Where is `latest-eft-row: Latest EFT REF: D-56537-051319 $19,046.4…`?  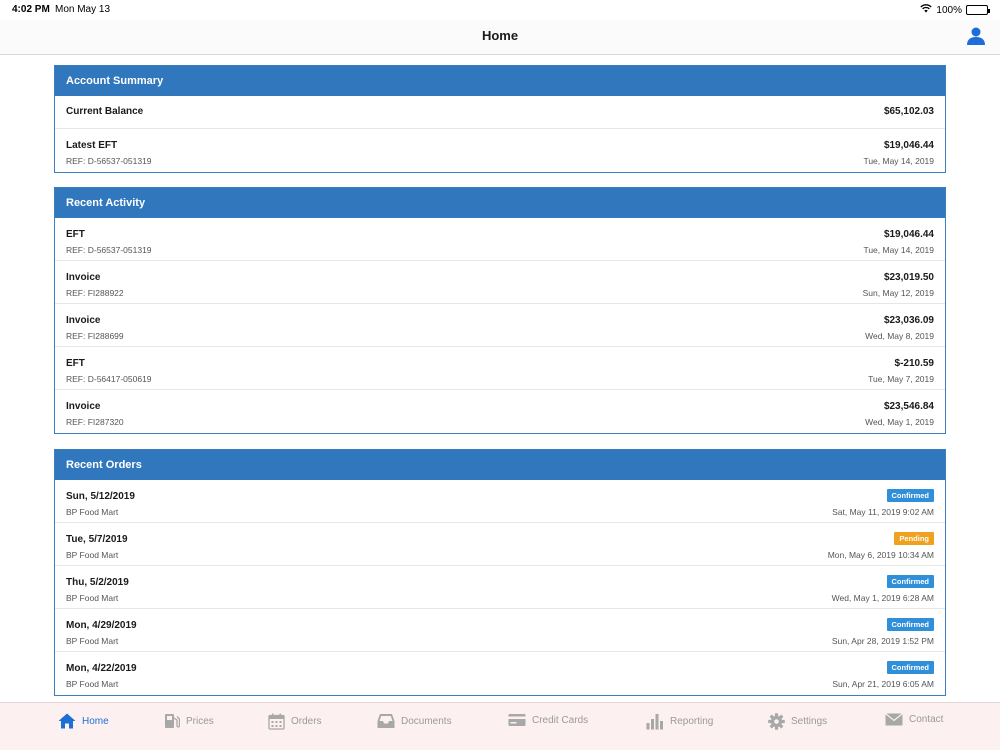 latest-eft-row: Latest EFT REF: D-56537-051319 $19,046.4… is located at coordinates (500, 150).